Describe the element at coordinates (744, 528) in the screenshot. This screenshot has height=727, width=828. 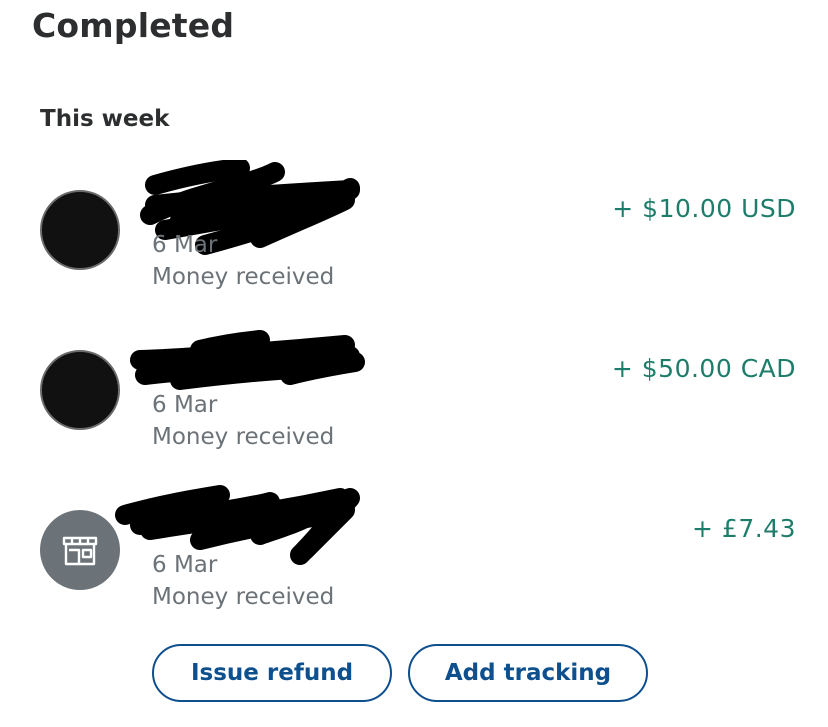
I see `transaction-amount: + £7.43` at that location.